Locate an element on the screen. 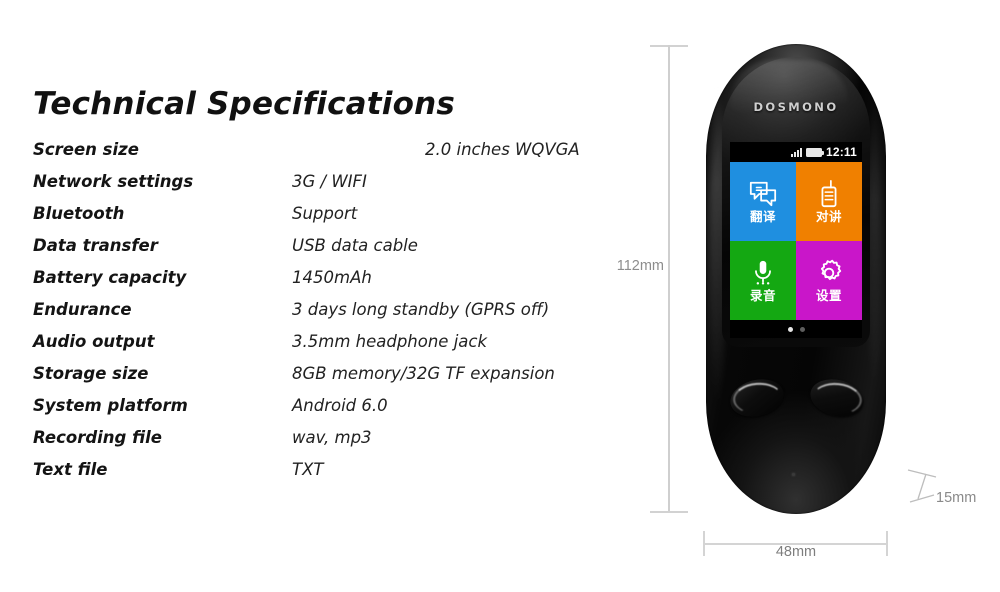 Image resolution: width=1000 pixels, height=592 pixels. spec-label: Endurance is located at coordinates (82, 309).